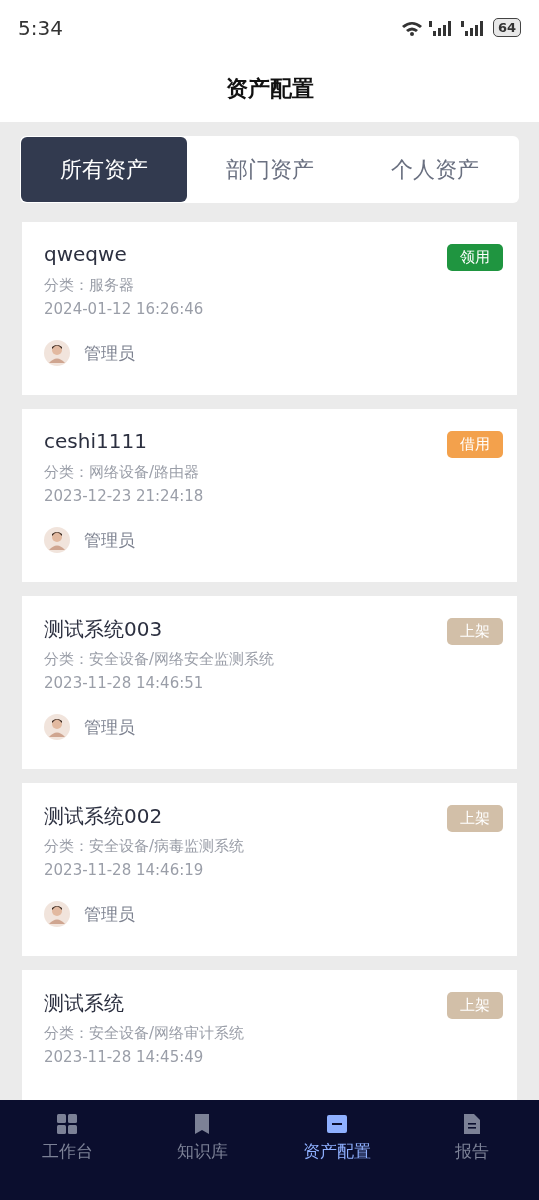  I want to click on asset-category: 分类：安全设备/网络安全监测系统, so click(160, 659).